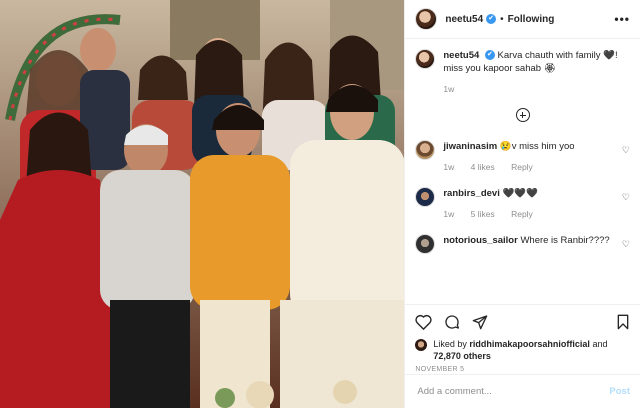 This screenshot has width=640, height=408. Describe the element at coordinates (448, 89) in the screenshot. I see `caption-age: 1w` at that location.